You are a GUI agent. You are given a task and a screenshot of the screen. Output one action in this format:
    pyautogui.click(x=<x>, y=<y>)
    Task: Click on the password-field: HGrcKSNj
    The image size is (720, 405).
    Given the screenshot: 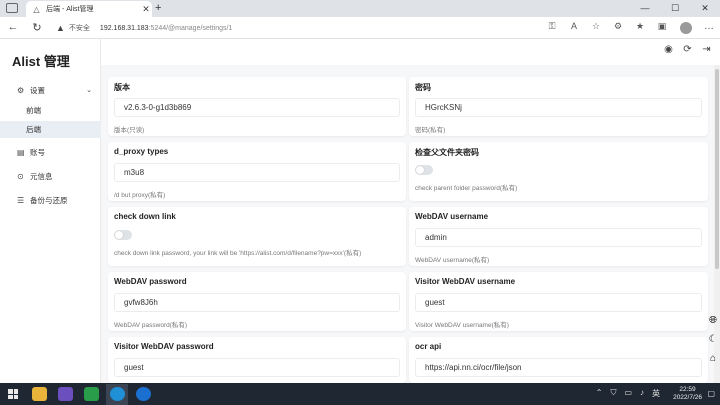 What is the action you would take?
    pyautogui.click(x=558, y=107)
    